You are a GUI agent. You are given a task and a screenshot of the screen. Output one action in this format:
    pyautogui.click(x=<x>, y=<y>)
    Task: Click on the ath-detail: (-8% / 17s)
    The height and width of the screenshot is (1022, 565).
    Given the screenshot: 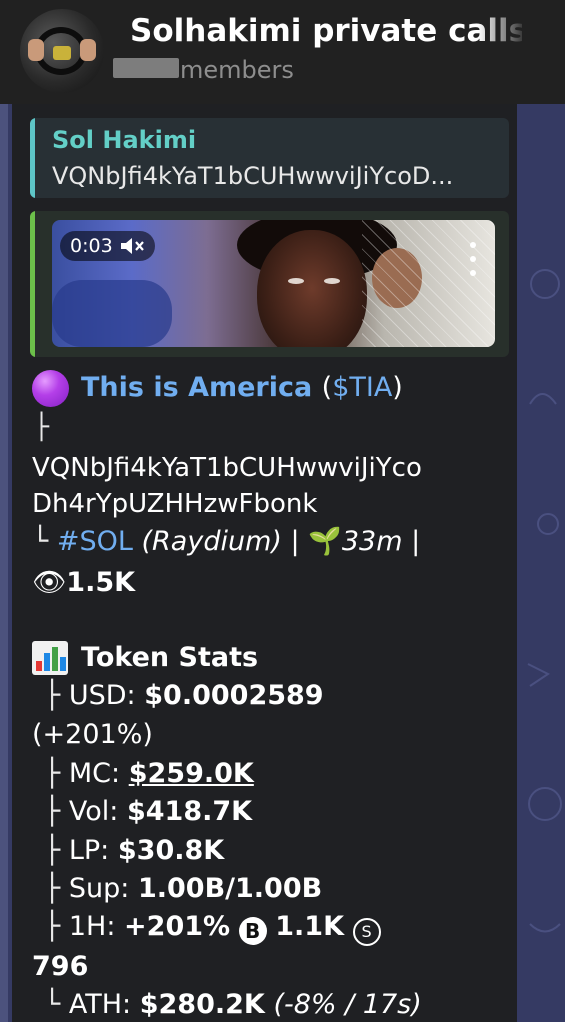 What is the action you would take?
    pyautogui.click(x=347, y=1004)
    